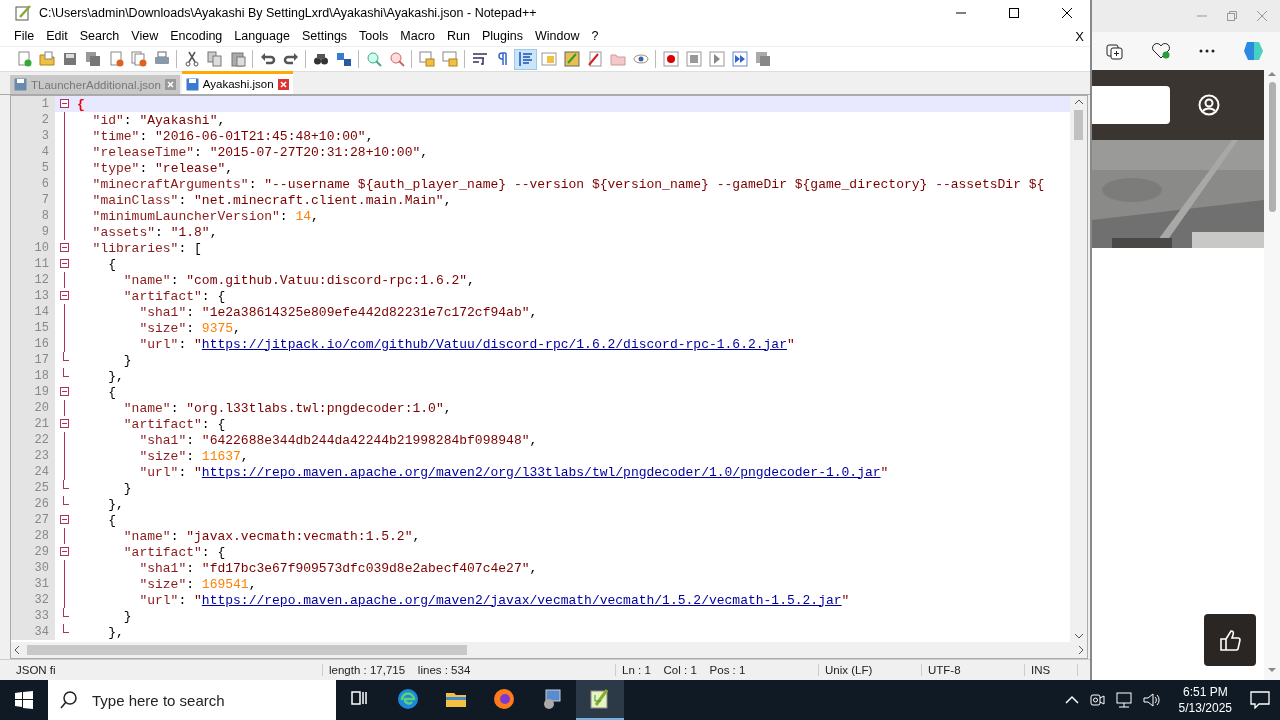  Describe the element at coordinates (1079, 36) in the screenshot. I see `close-document-button: X` at that location.